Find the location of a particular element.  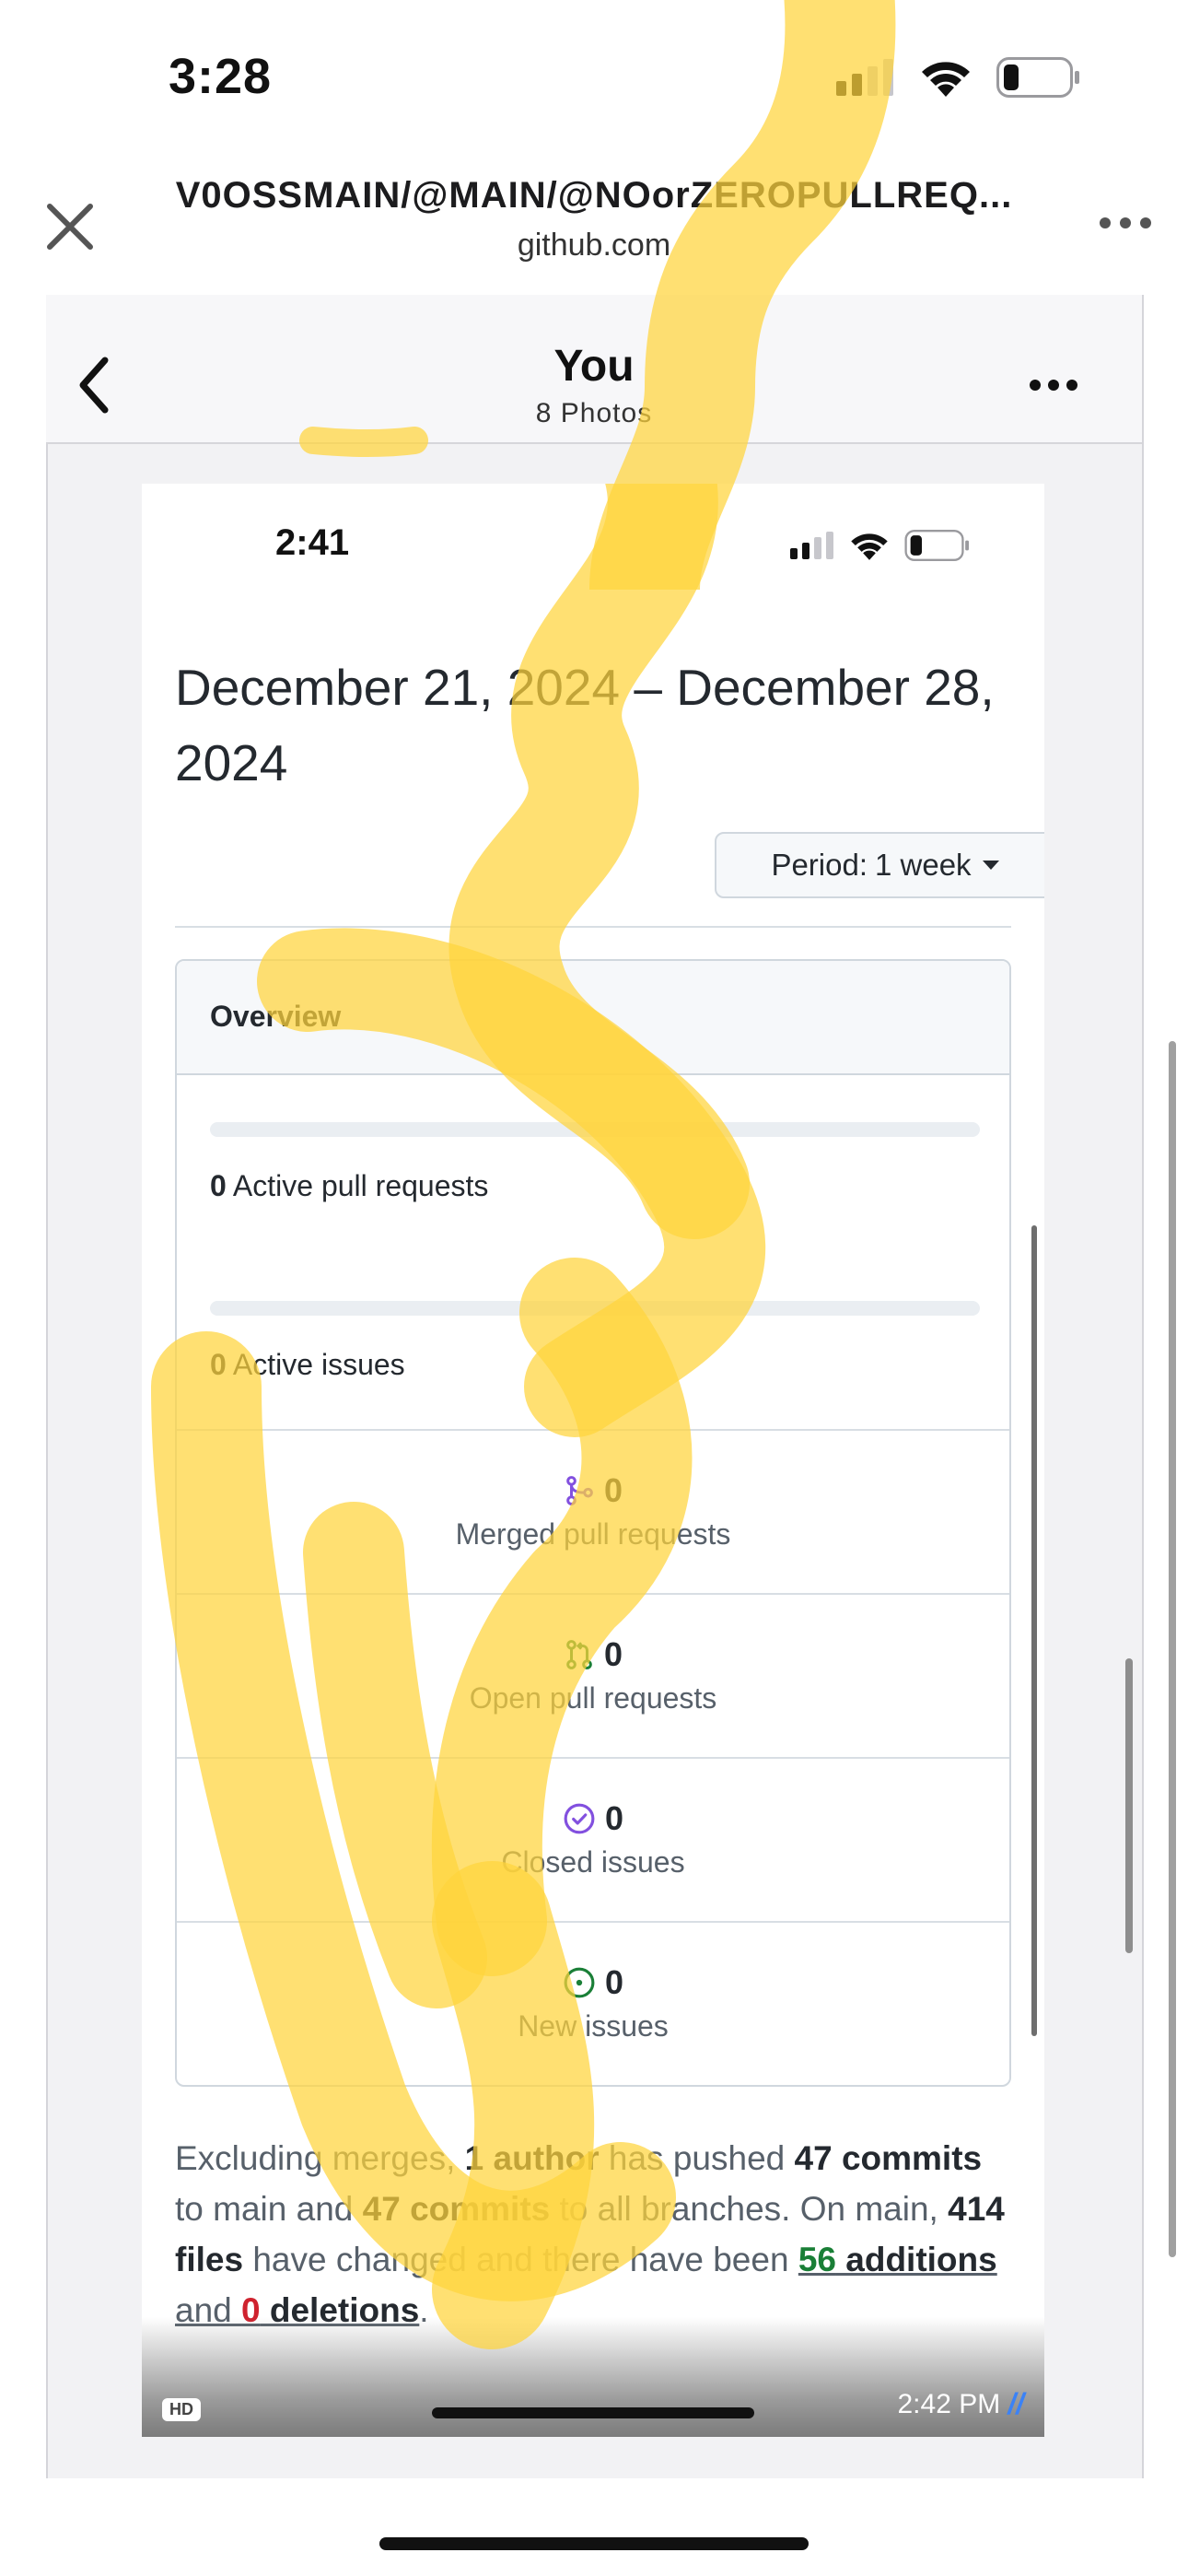

inner-scrollbar is located at coordinates (1034, 1630).